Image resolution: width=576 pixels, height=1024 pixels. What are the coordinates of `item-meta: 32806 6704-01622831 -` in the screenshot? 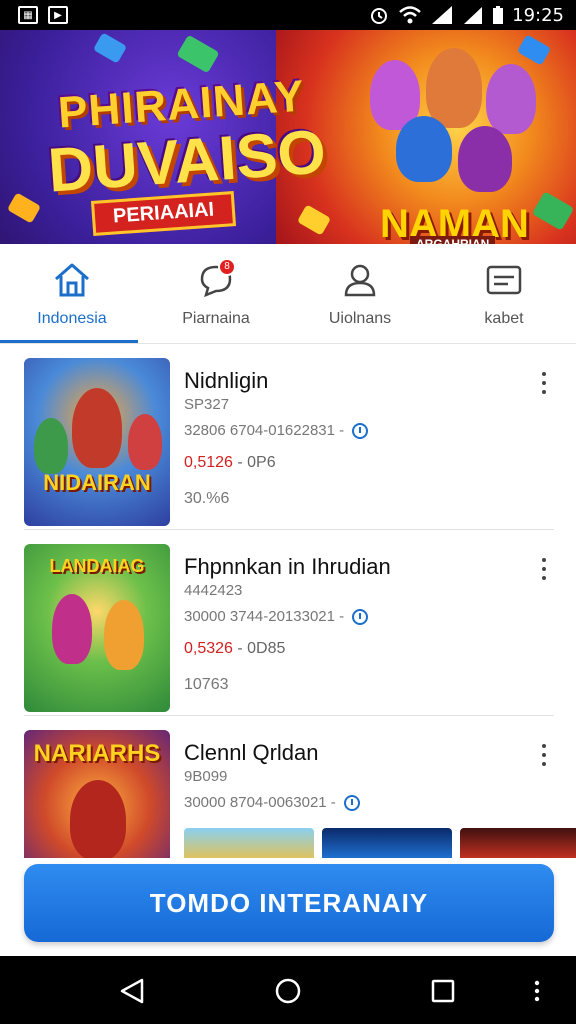 It's located at (276, 430).